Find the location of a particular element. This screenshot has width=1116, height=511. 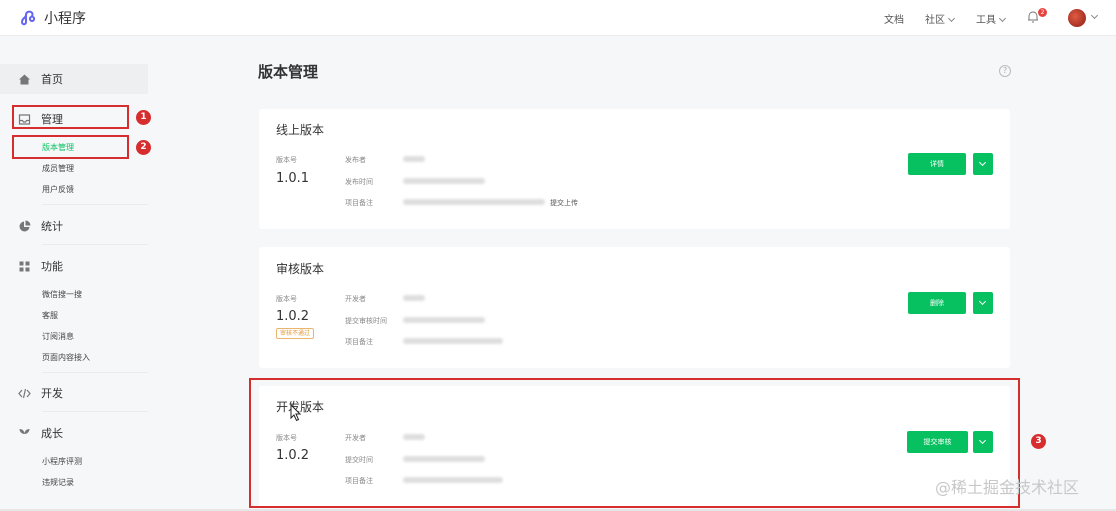

annotation-marker-3: 3 is located at coordinates (1038, 441).